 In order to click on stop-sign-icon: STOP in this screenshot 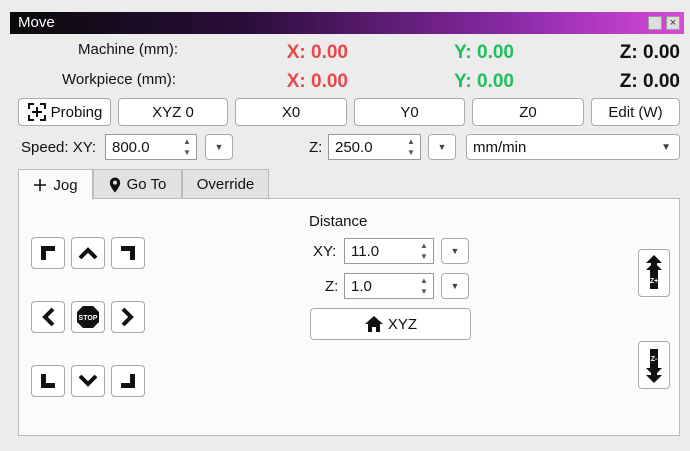, I will do `click(88, 317)`.